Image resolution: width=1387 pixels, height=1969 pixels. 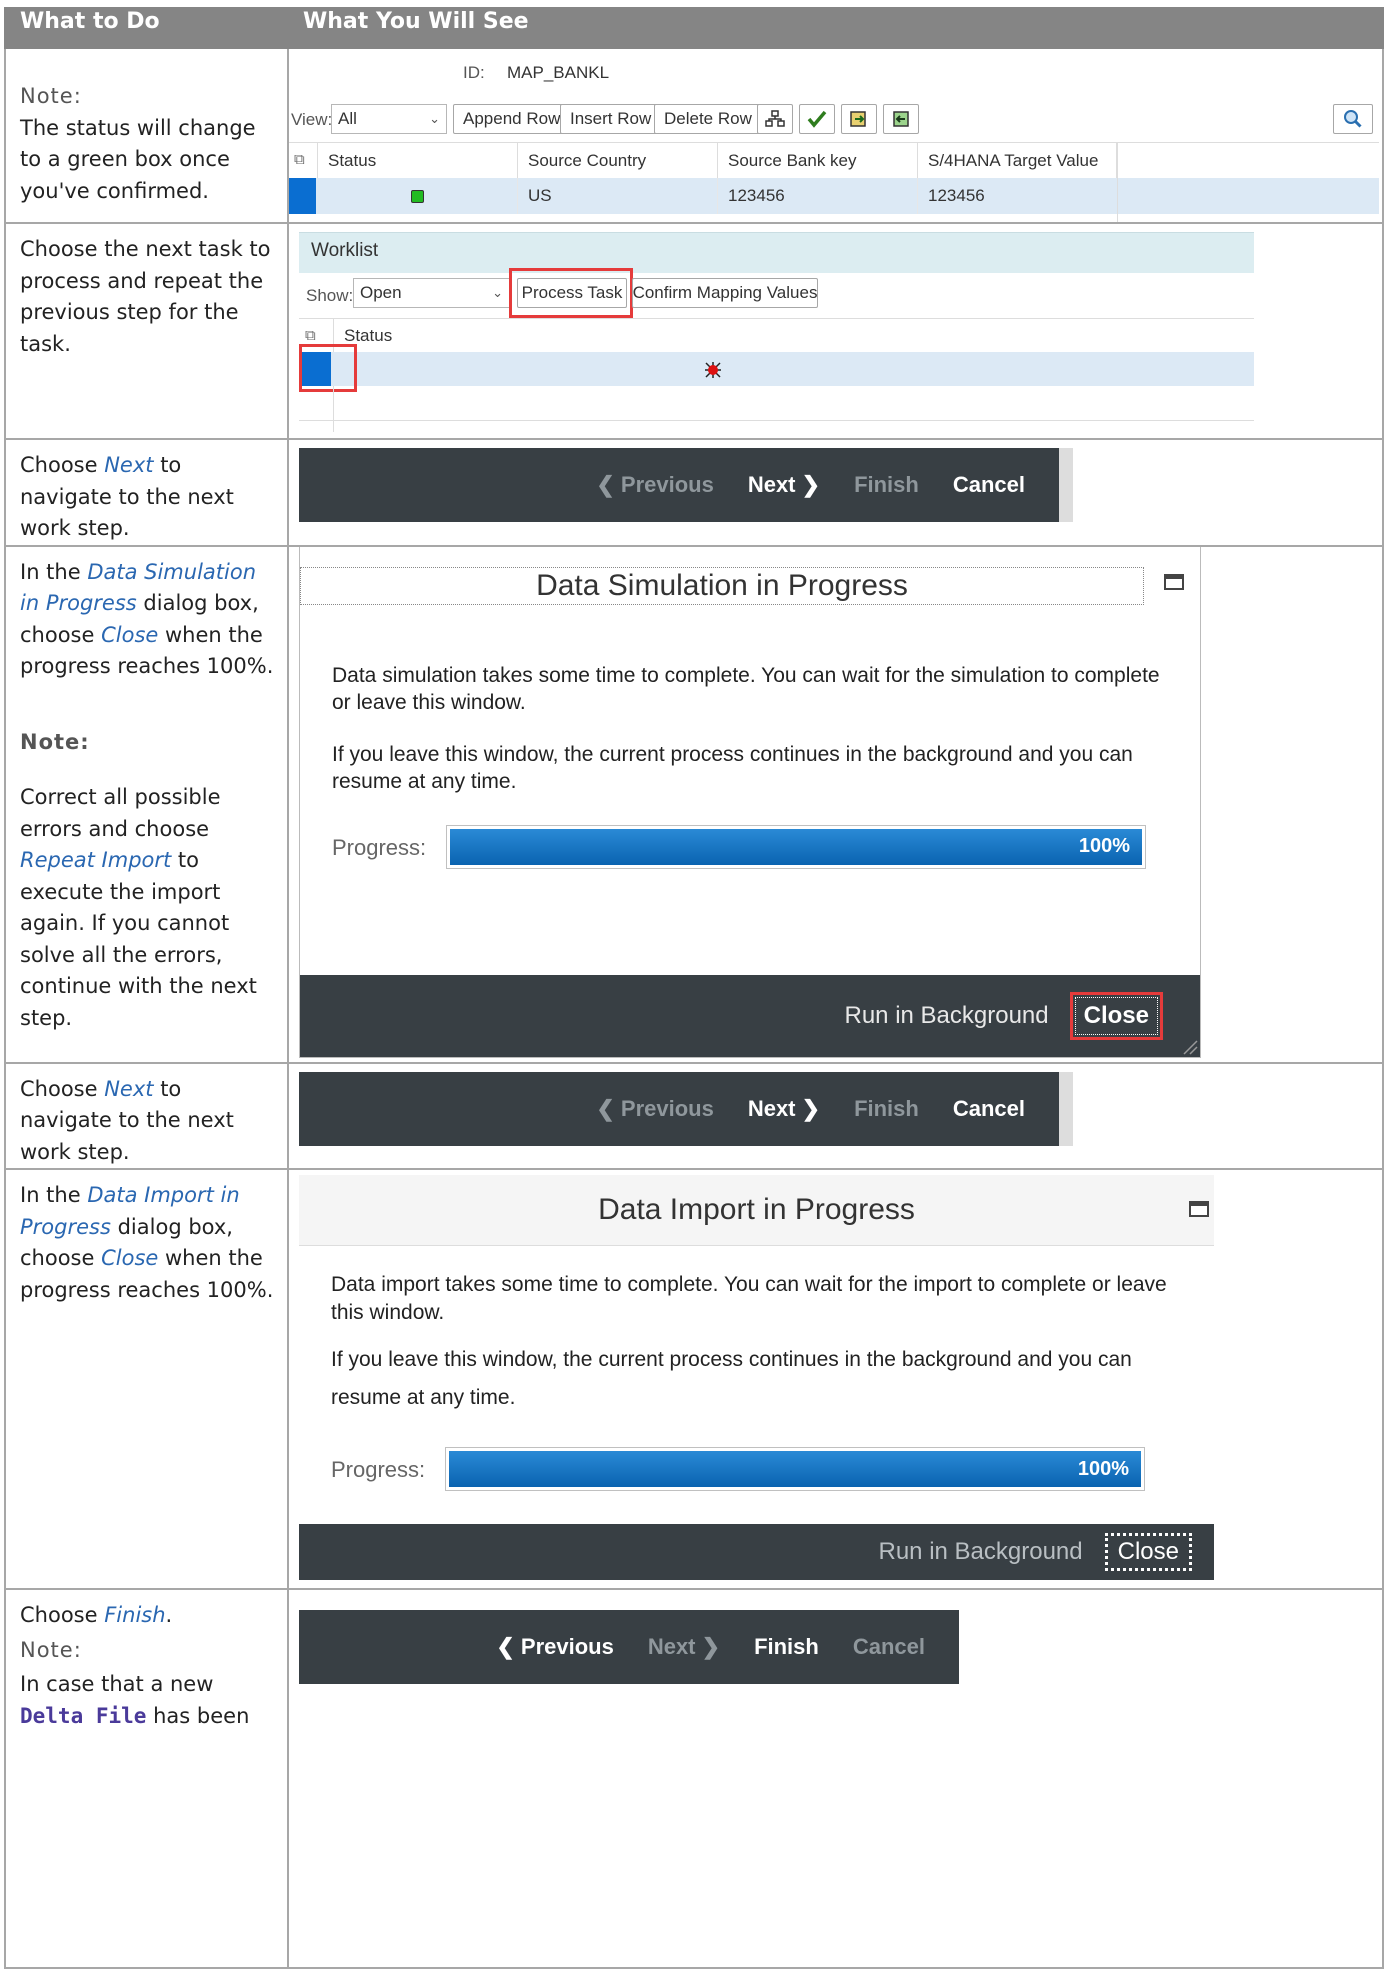 What do you see at coordinates (497, 292) in the screenshot?
I see `chevron-down-icon: ⌄` at bounding box center [497, 292].